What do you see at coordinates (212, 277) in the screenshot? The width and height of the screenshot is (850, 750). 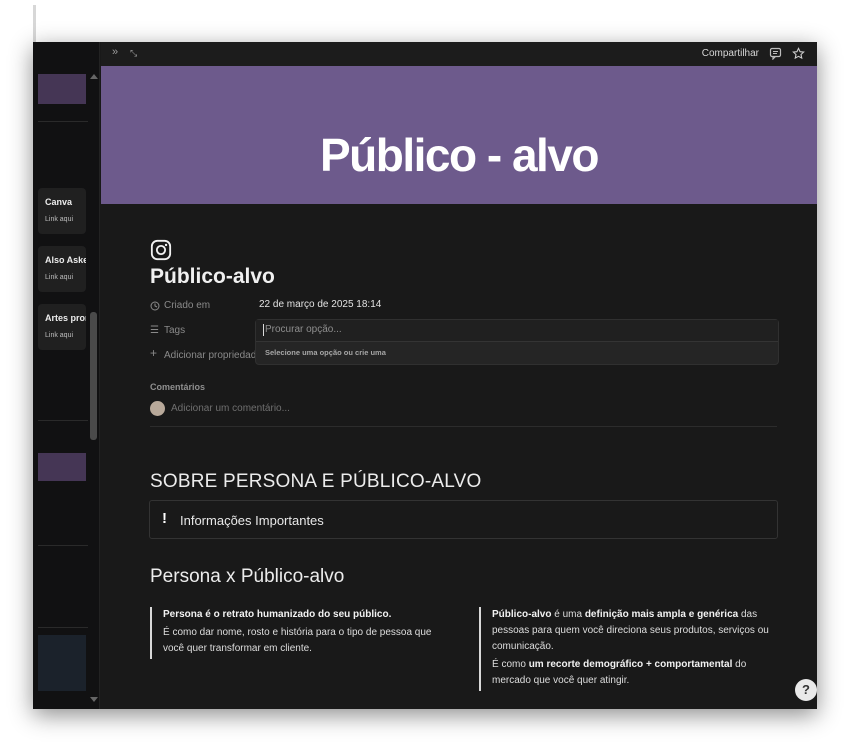 I see `page-title: Público-alvo` at bounding box center [212, 277].